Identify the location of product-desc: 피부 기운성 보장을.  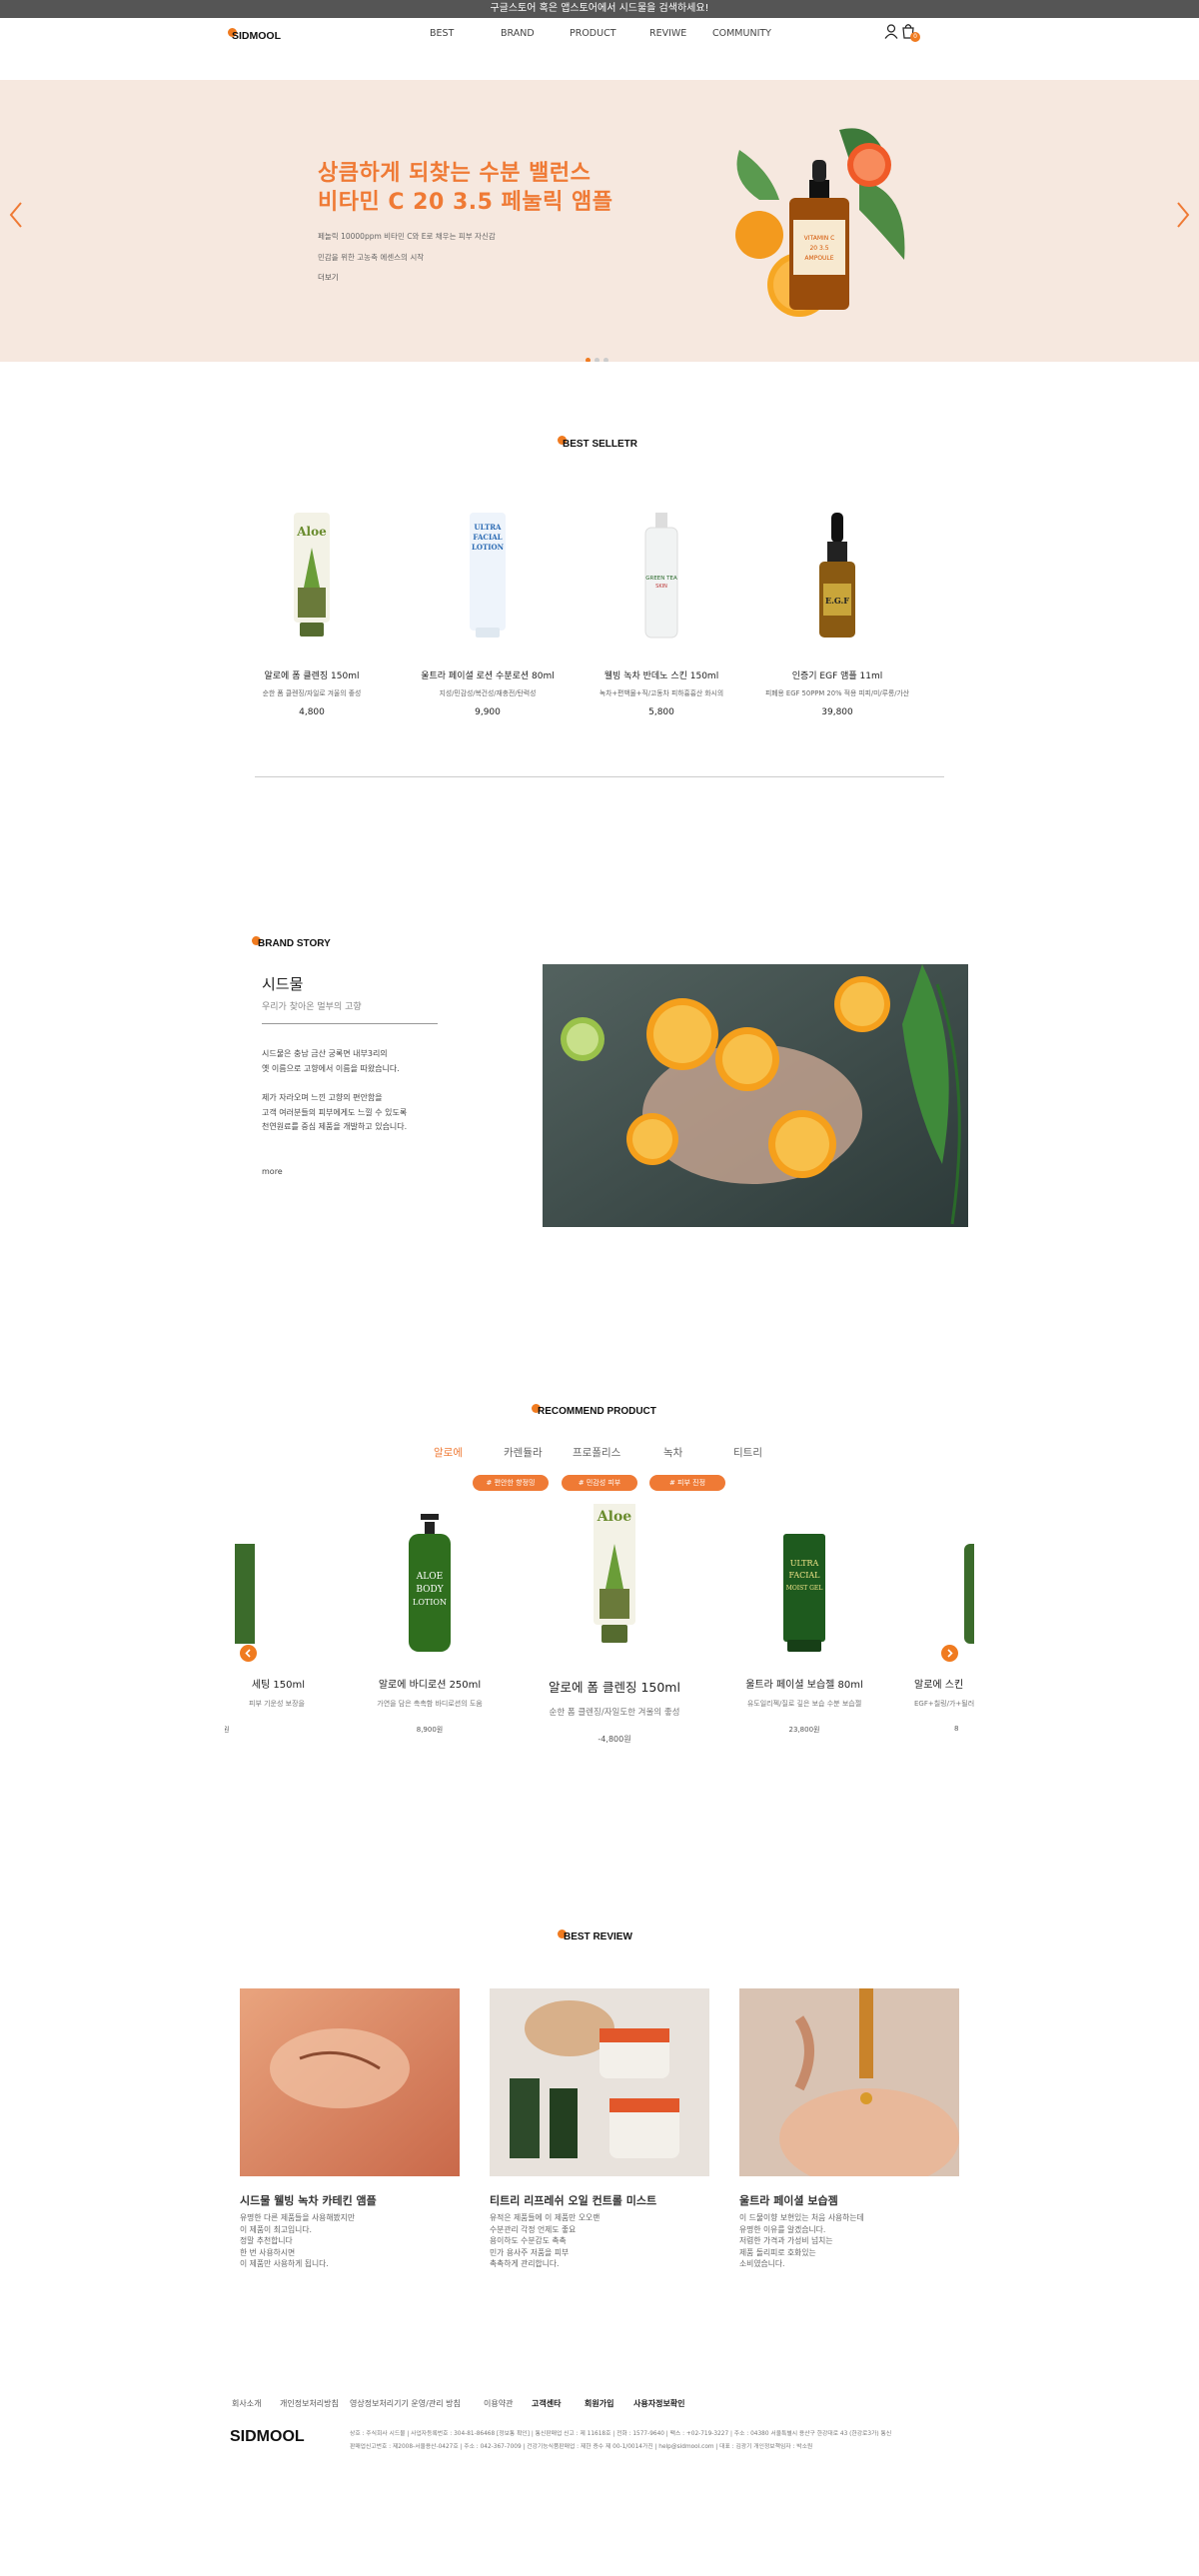
(277, 1704).